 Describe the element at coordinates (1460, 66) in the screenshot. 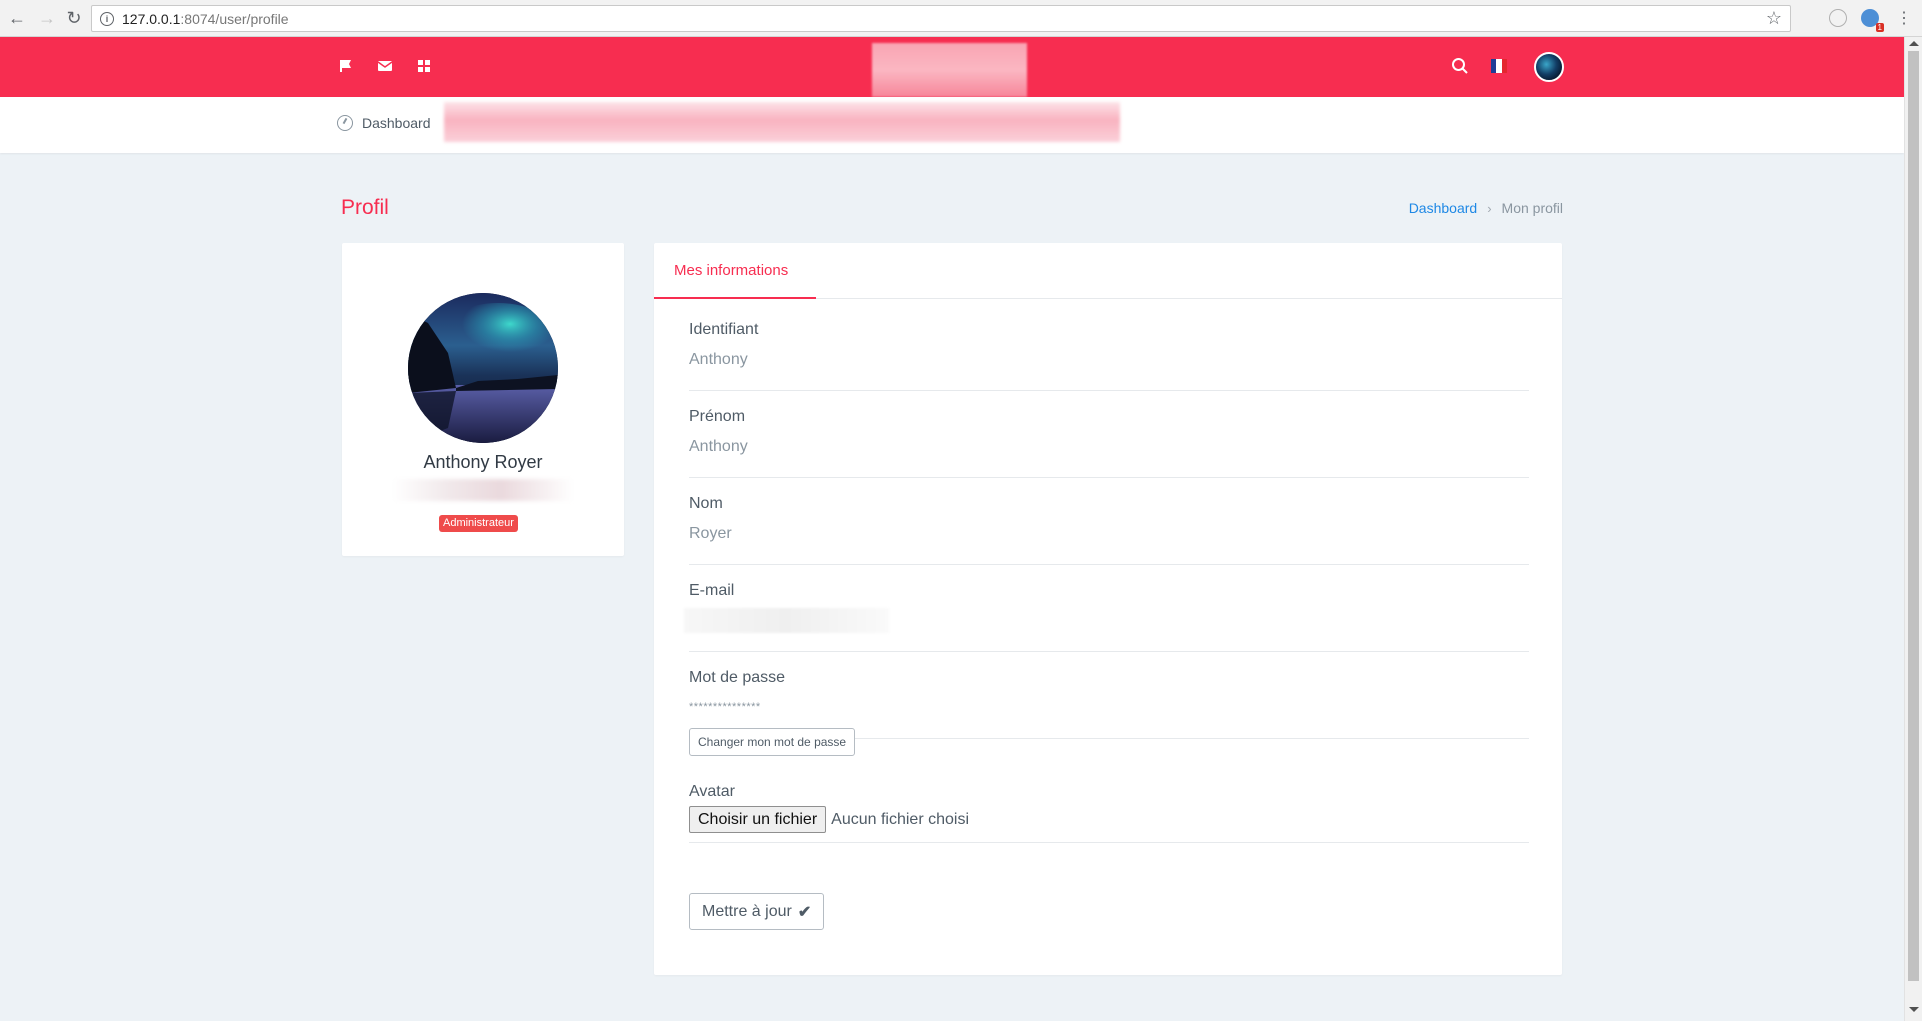

I see `search-icon` at that location.